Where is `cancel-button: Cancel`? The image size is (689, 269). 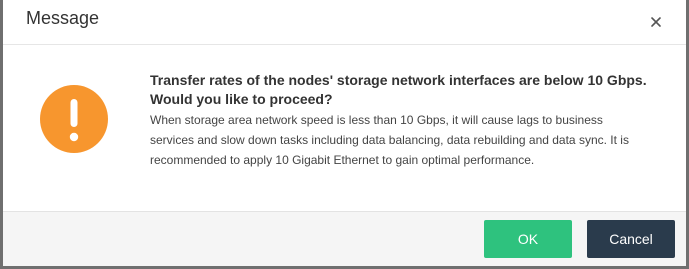
cancel-button: Cancel is located at coordinates (631, 239).